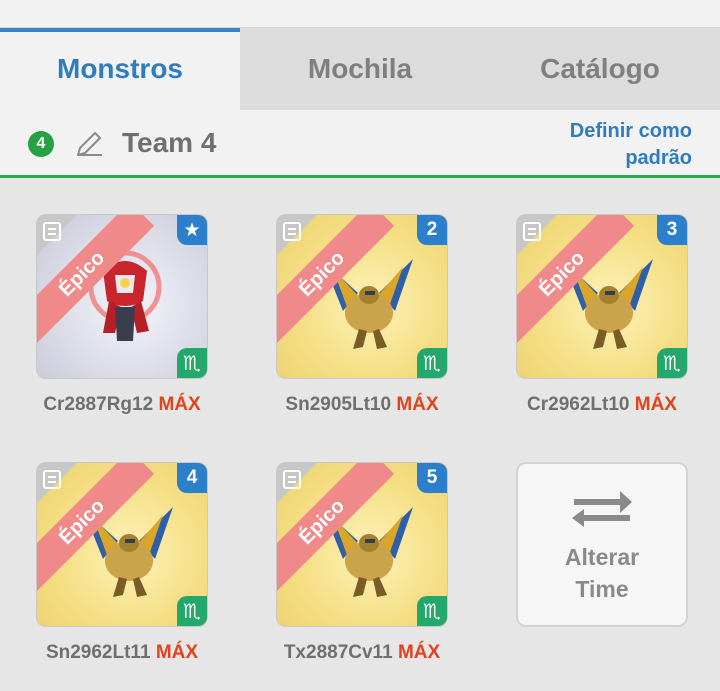 The width and height of the screenshot is (720, 691). What do you see at coordinates (338, 652) in the screenshot?
I see `monster-name: Tx2887Cv11` at bounding box center [338, 652].